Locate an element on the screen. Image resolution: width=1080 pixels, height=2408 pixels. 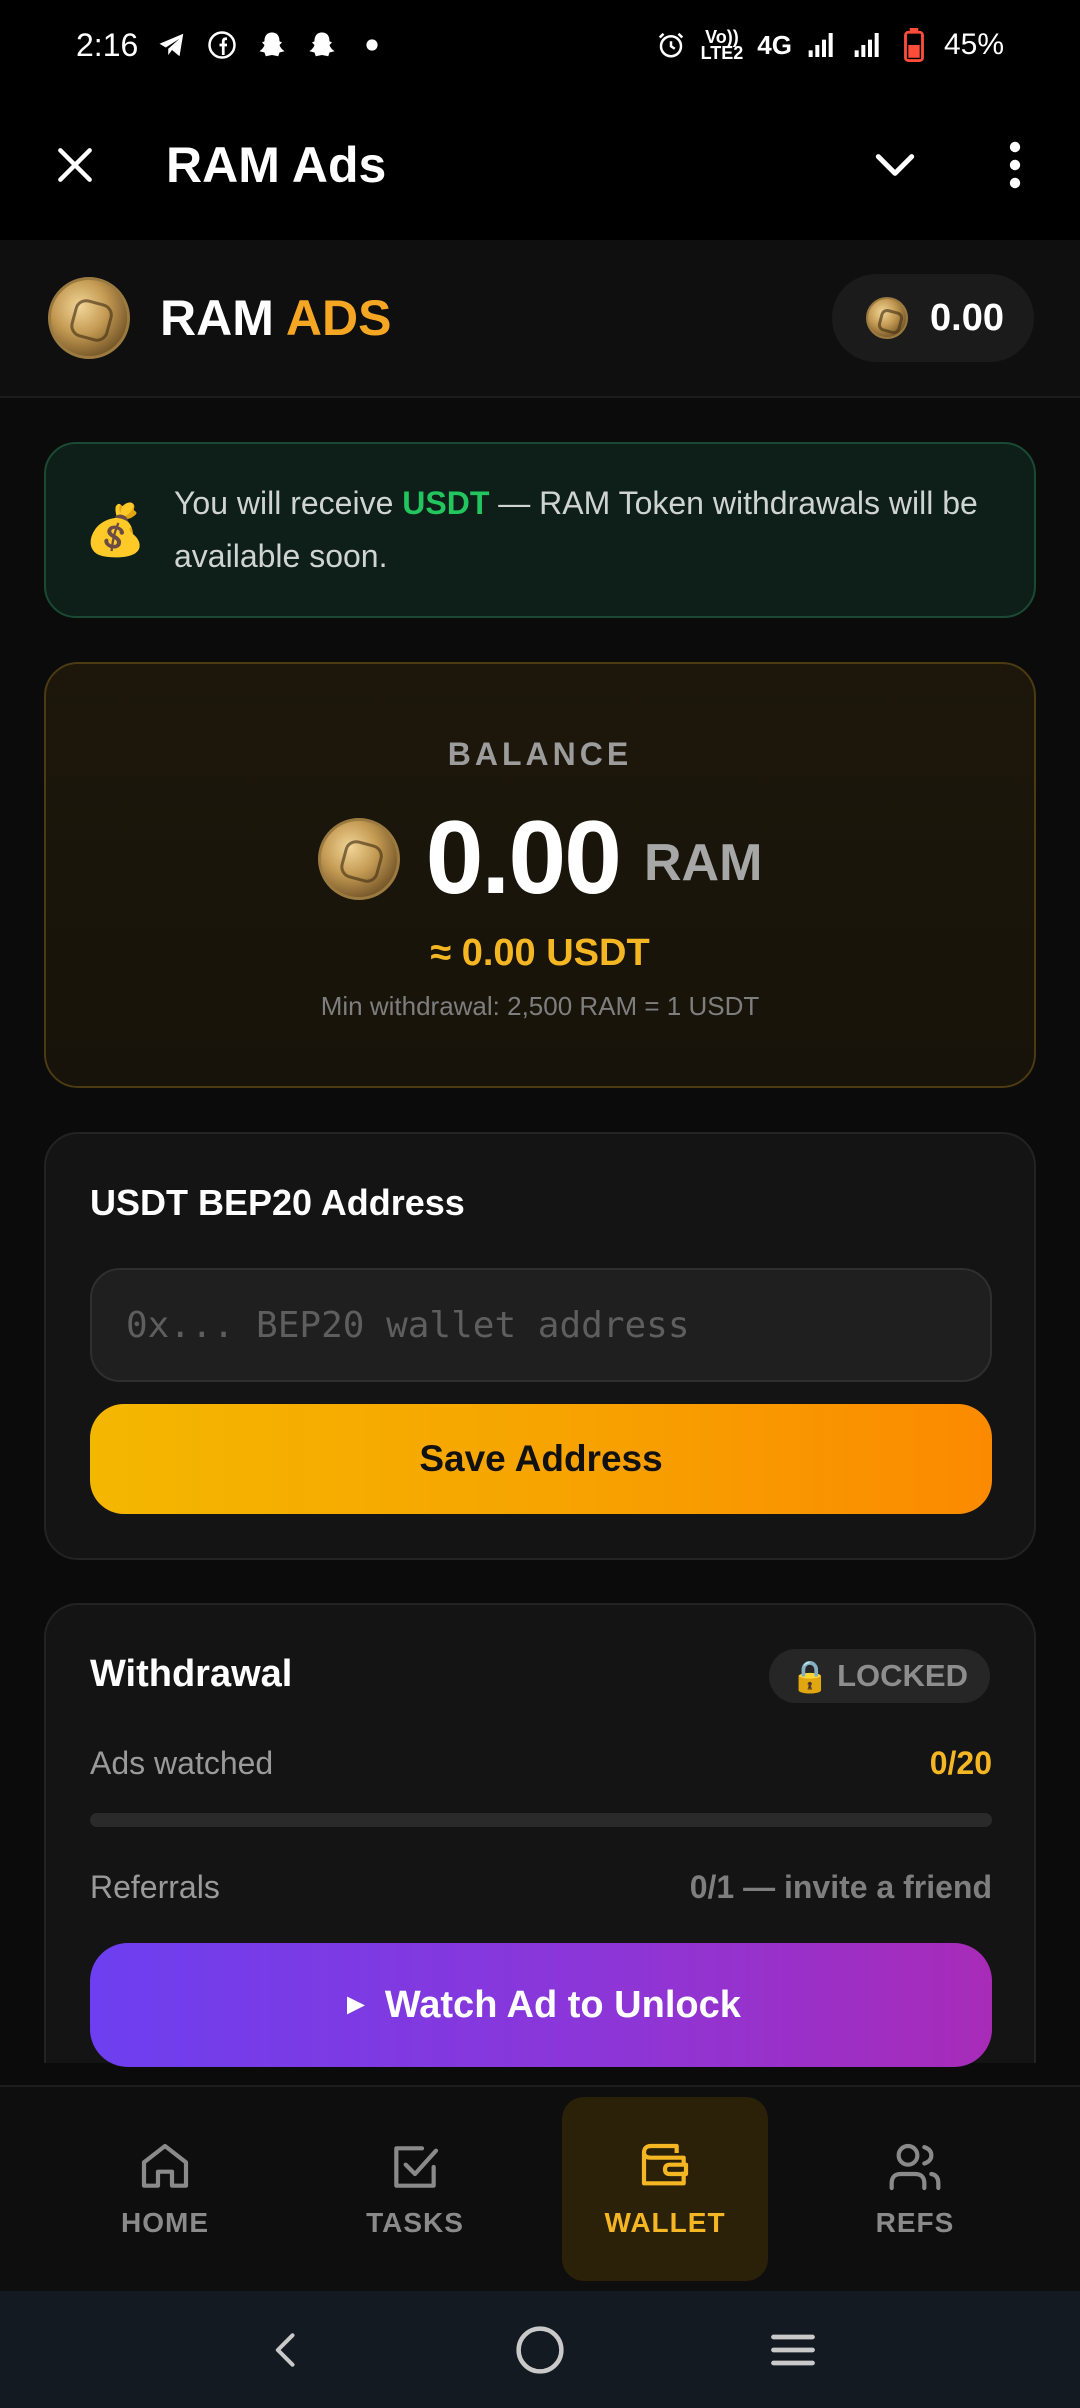
nav-refs: REFS is located at coordinates (915, 2189).